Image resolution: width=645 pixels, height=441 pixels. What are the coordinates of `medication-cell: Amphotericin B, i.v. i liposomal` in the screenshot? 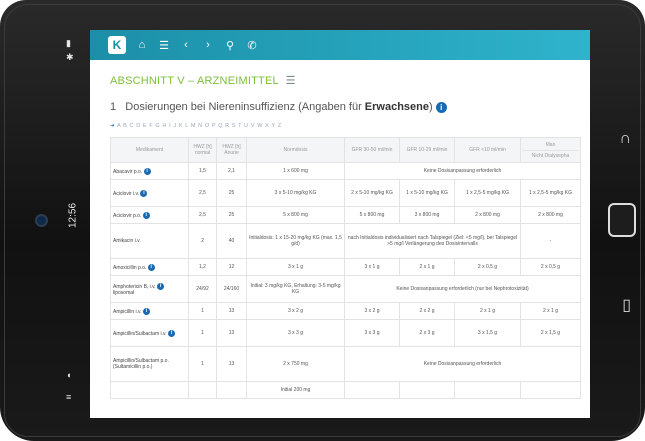 It's located at (149, 289).